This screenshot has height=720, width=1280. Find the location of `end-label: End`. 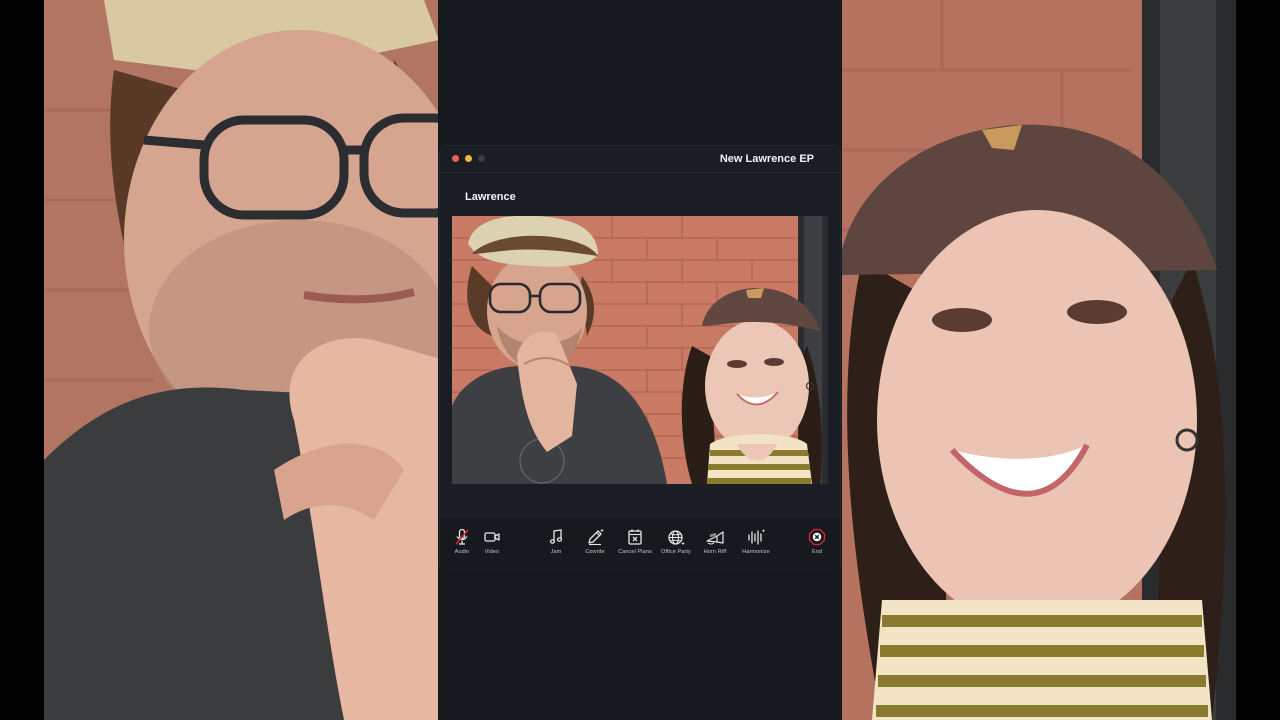

end-label: End is located at coordinates (817, 552).